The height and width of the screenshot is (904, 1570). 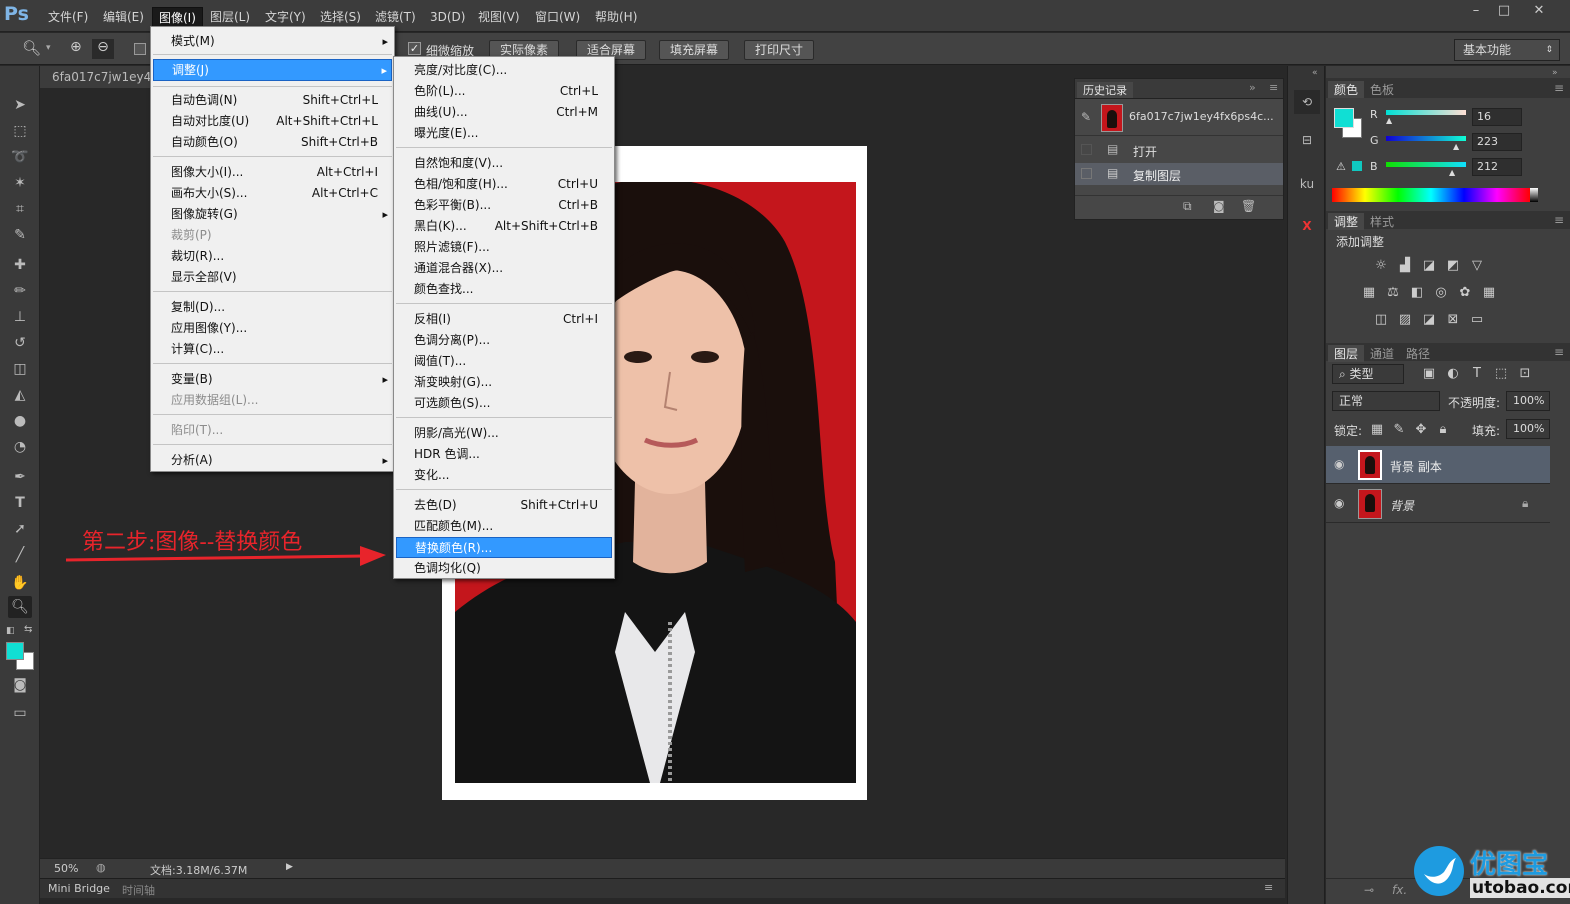 What do you see at coordinates (1477, 266) in the screenshot?
I see `vibrance-icon: ▽` at bounding box center [1477, 266].